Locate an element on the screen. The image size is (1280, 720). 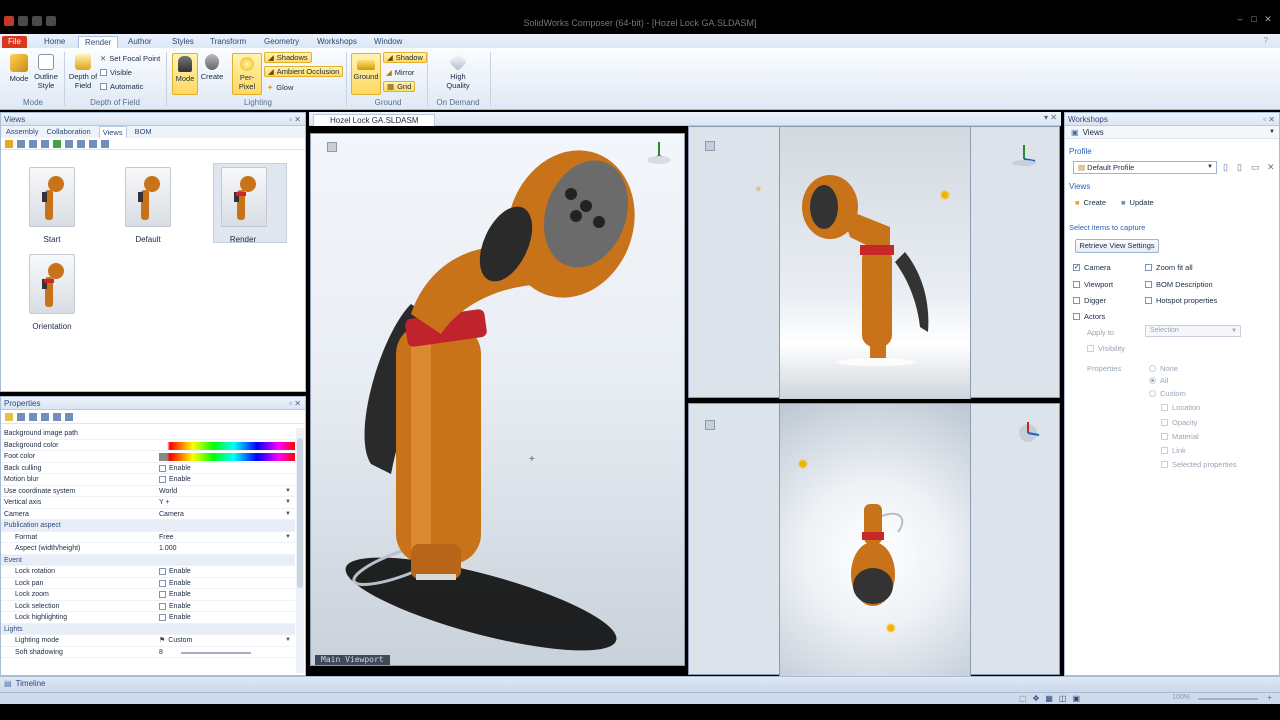
tab-workshops: Workshops is located at coordinates (337, 42).